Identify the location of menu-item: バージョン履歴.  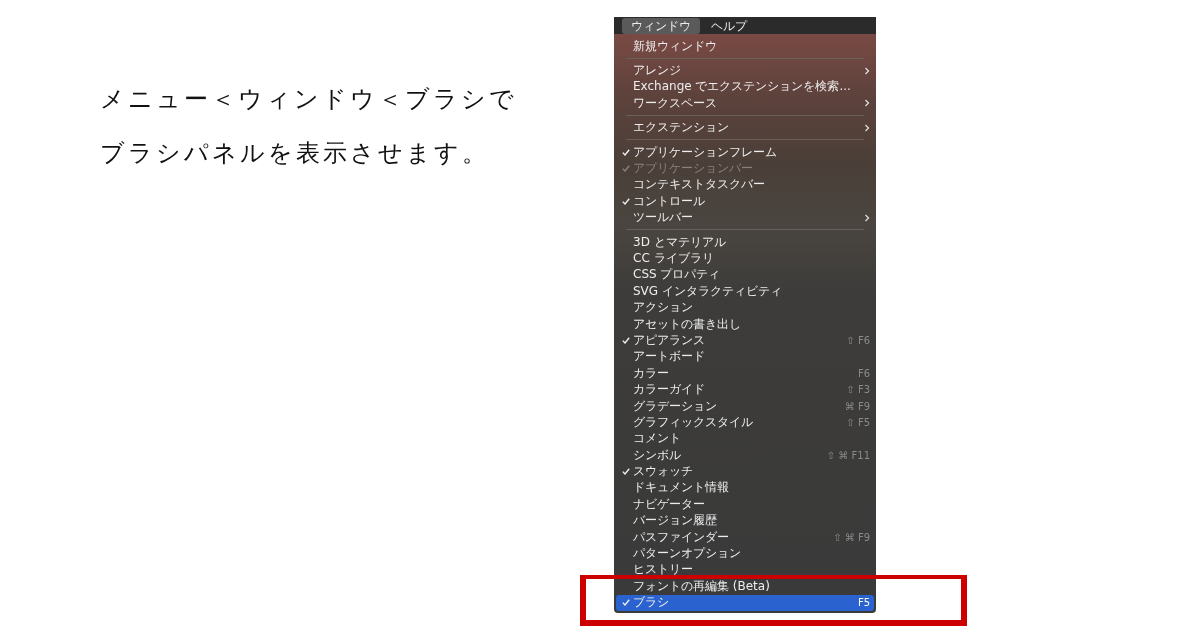
(745, 520).